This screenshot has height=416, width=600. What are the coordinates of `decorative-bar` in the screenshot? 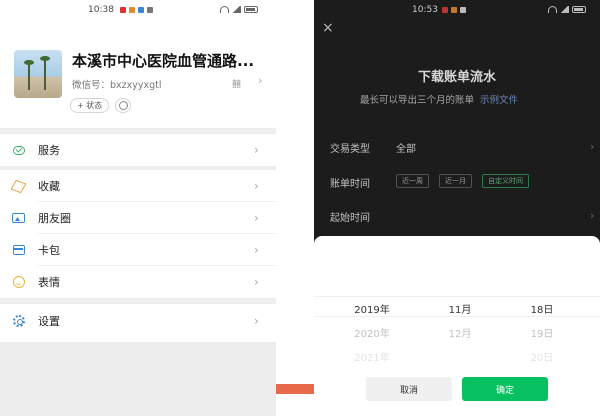 It's located at (295, 389).